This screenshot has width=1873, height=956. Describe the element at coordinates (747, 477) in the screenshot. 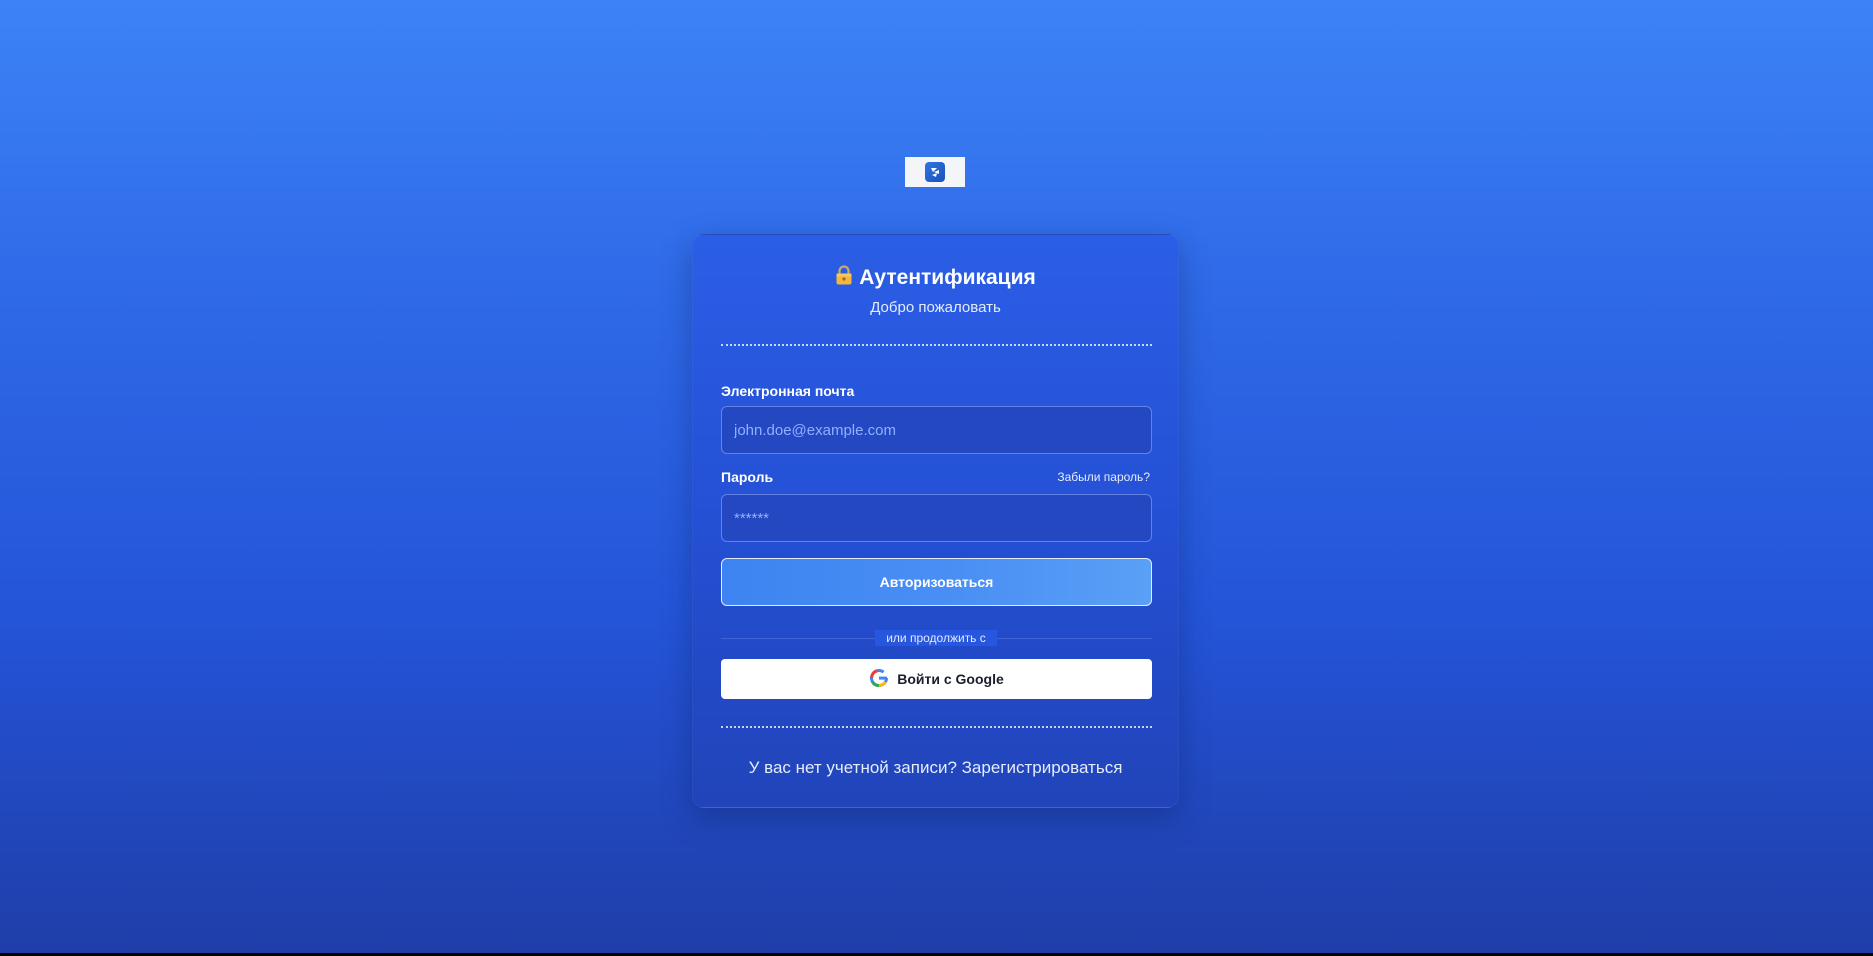

I see `password-label: Пароль` at that location.